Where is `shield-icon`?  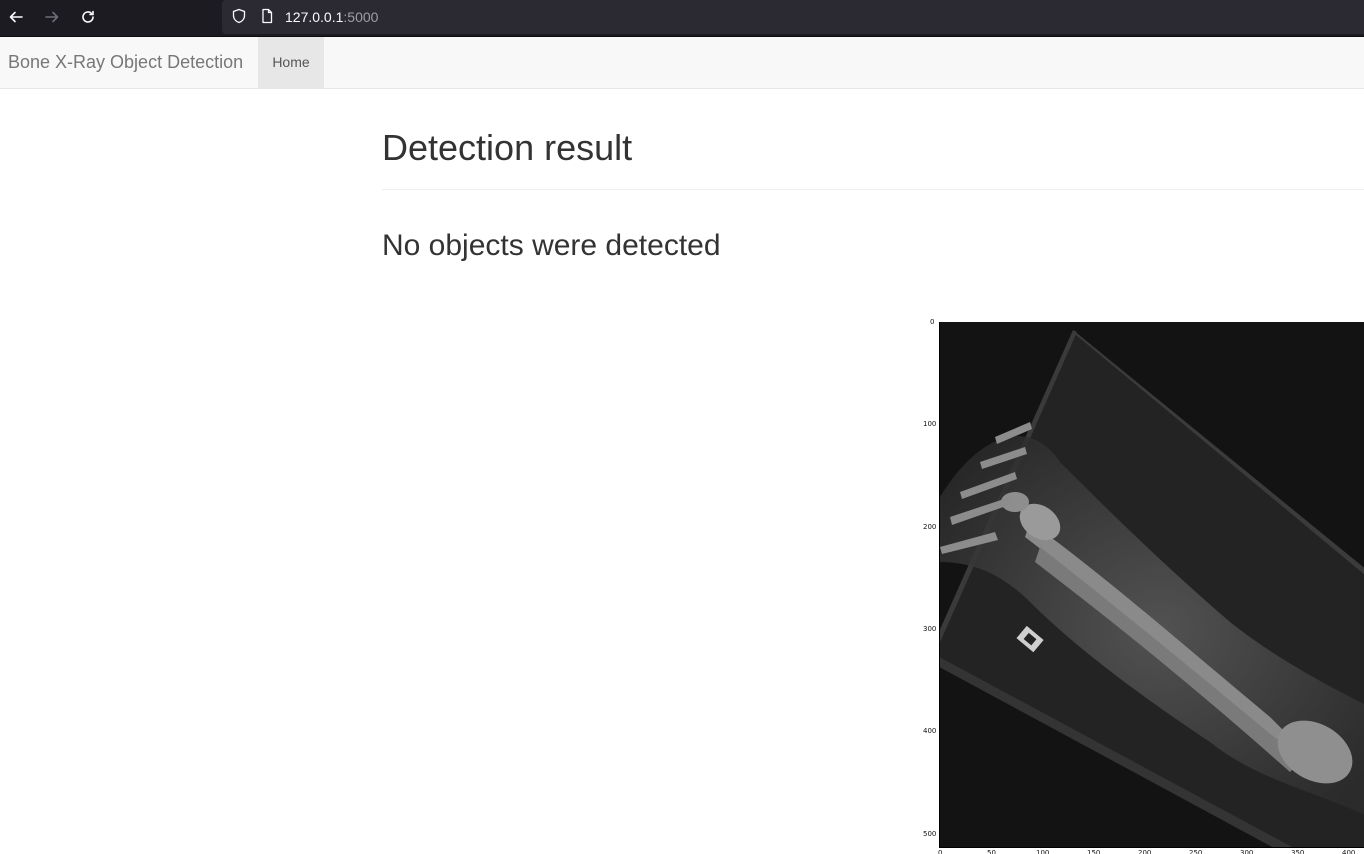
shield-icon is located at coordinates (239, 16).